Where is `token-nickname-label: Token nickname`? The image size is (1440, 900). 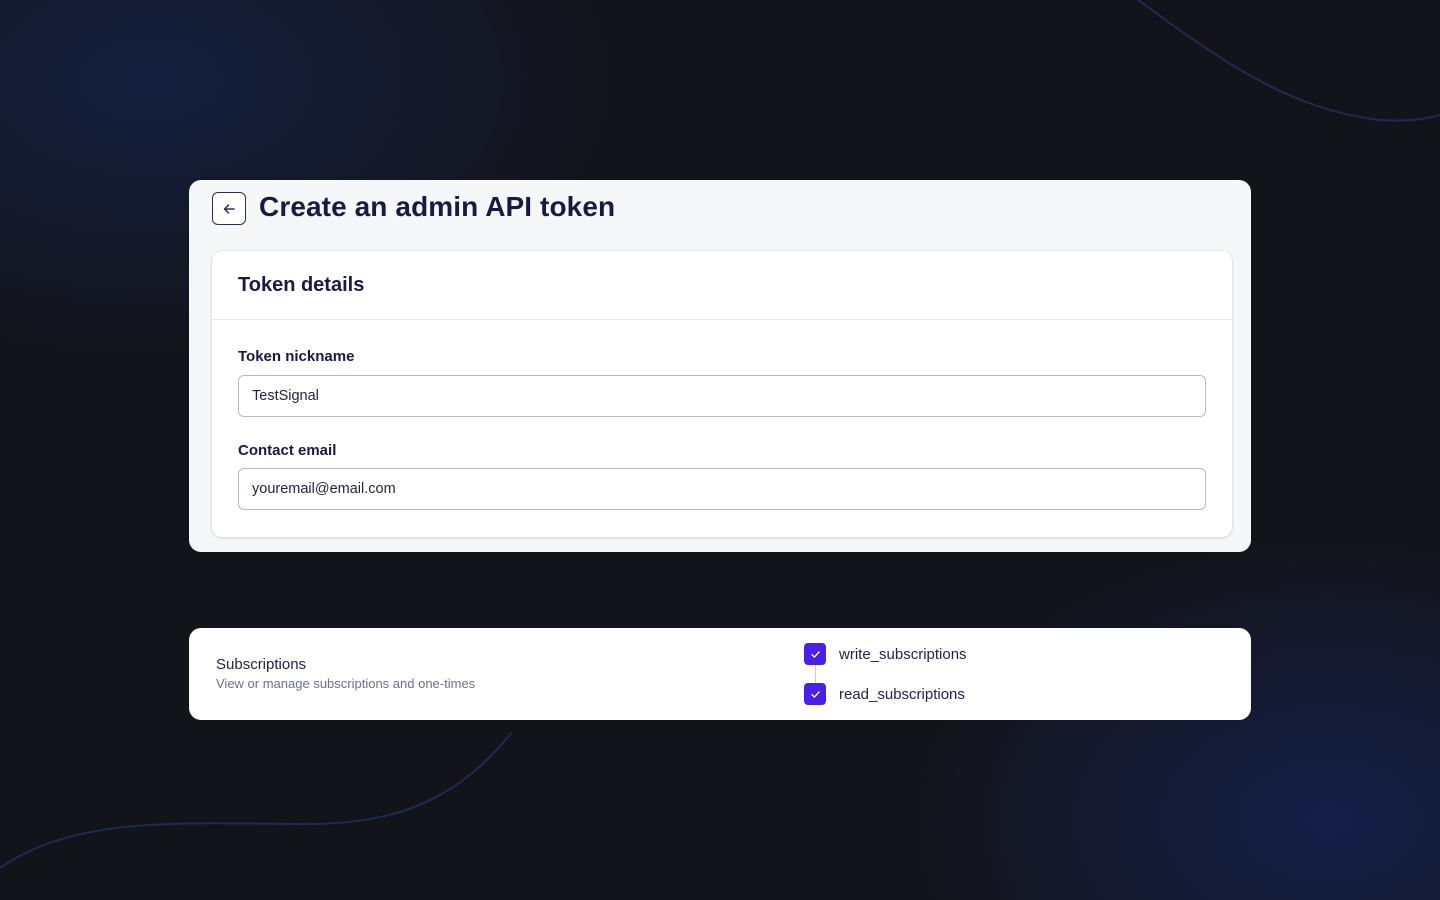
token-nickname-label: Token nickname is located at coordinates (296, 356).